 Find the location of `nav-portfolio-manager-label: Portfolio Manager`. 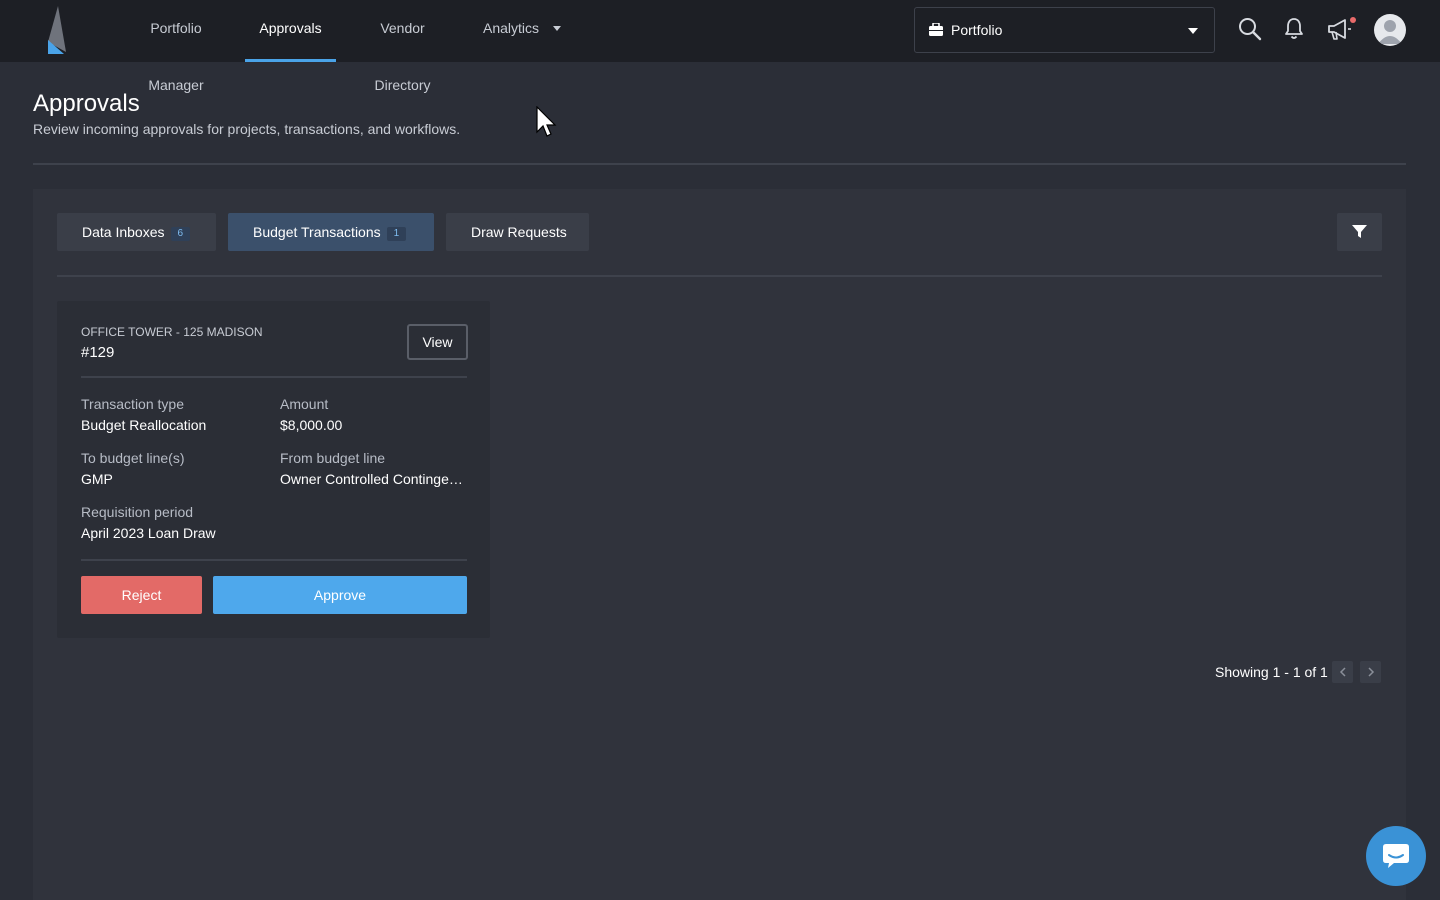

nav-portfolio-manager-label: Portfolio Manager is located at coordinates (176, 56).